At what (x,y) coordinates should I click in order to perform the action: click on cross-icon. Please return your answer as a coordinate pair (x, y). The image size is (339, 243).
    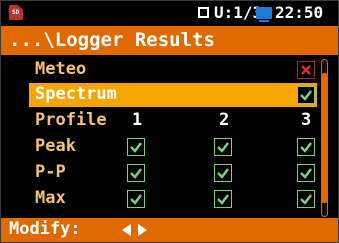
    Looking at the image, I should click on (306, 70).